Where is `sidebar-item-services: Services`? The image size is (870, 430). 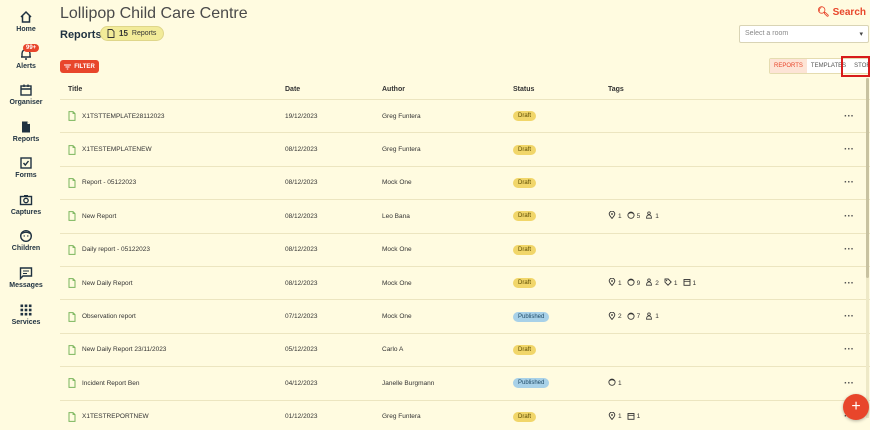 sidebar-item-services: Services is located at coordinates (26, 314).